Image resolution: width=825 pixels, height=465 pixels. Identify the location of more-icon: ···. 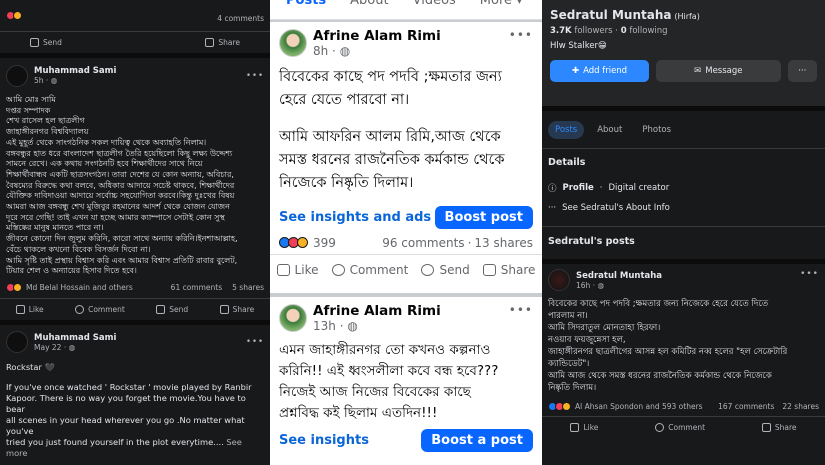
(802, 71).